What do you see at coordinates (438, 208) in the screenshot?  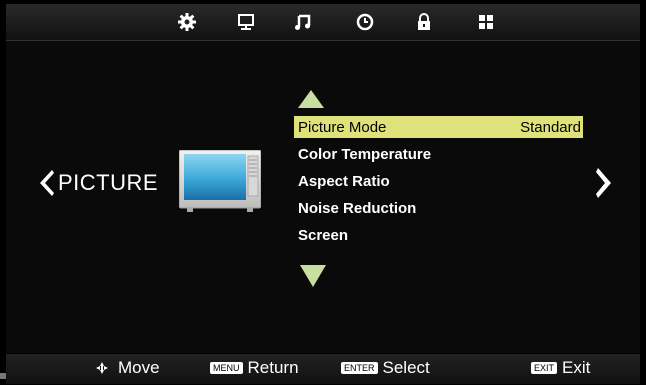 I see `menu-item-noise-reduction: Noise Reduction` at bounding box center [438, 208].